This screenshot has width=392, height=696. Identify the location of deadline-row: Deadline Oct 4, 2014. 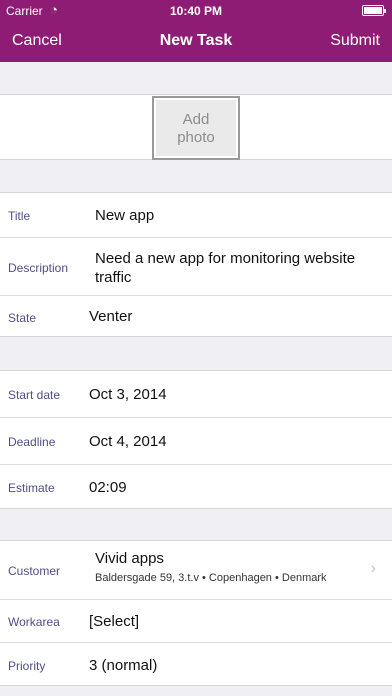
(196, 441).